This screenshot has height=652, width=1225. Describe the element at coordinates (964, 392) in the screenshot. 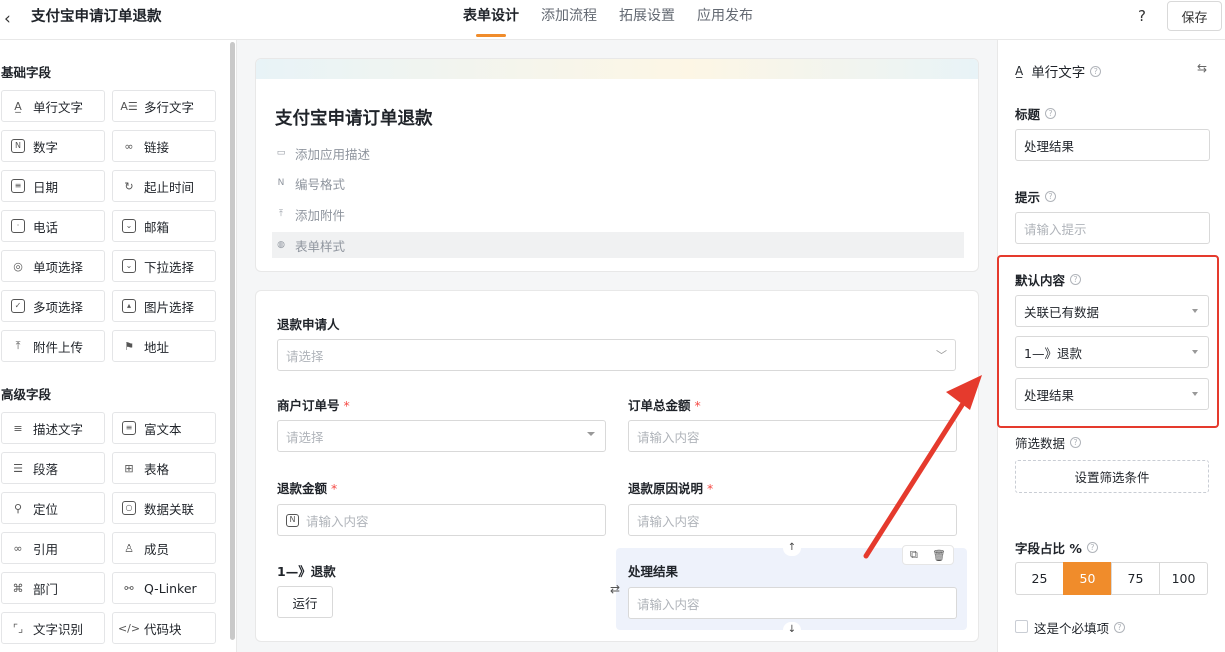

I see `arrow-head` at that location.